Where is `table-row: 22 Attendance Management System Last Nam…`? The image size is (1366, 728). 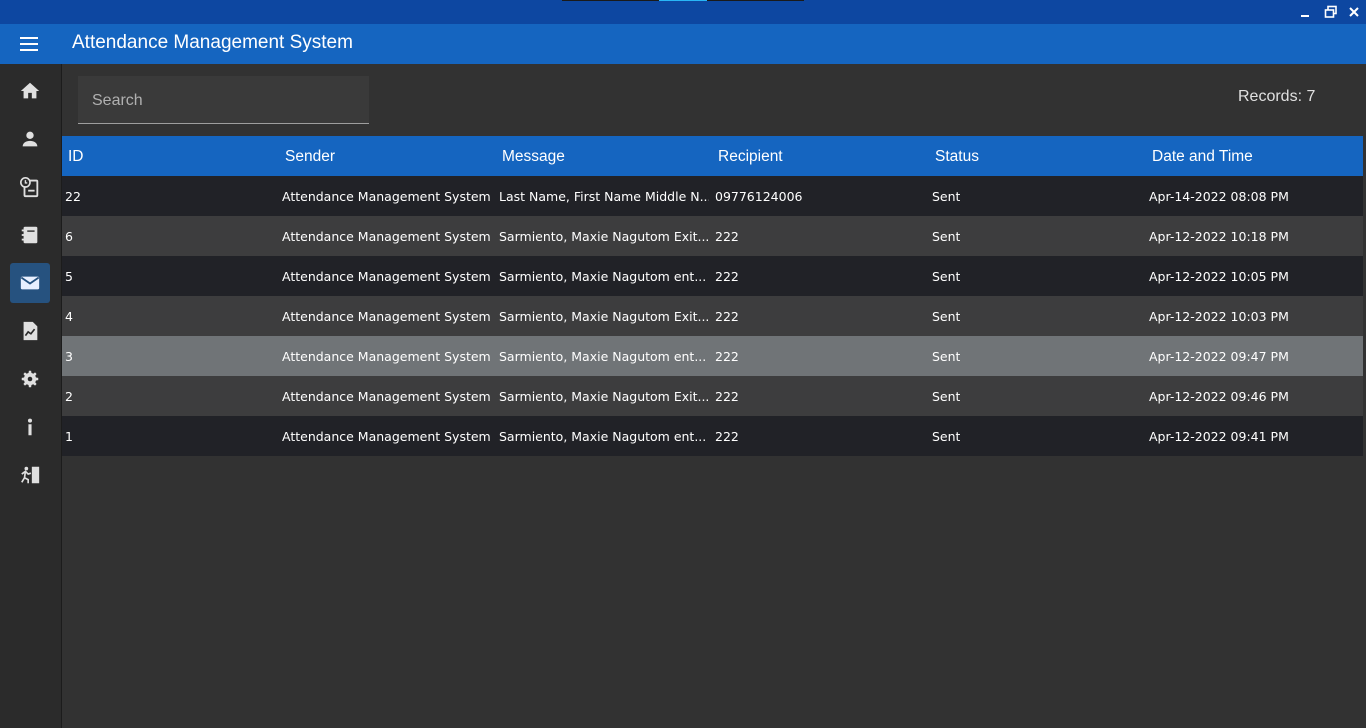 table-row: 22 Attendance Management System Last Nam… is located at coordinates (712, 196).